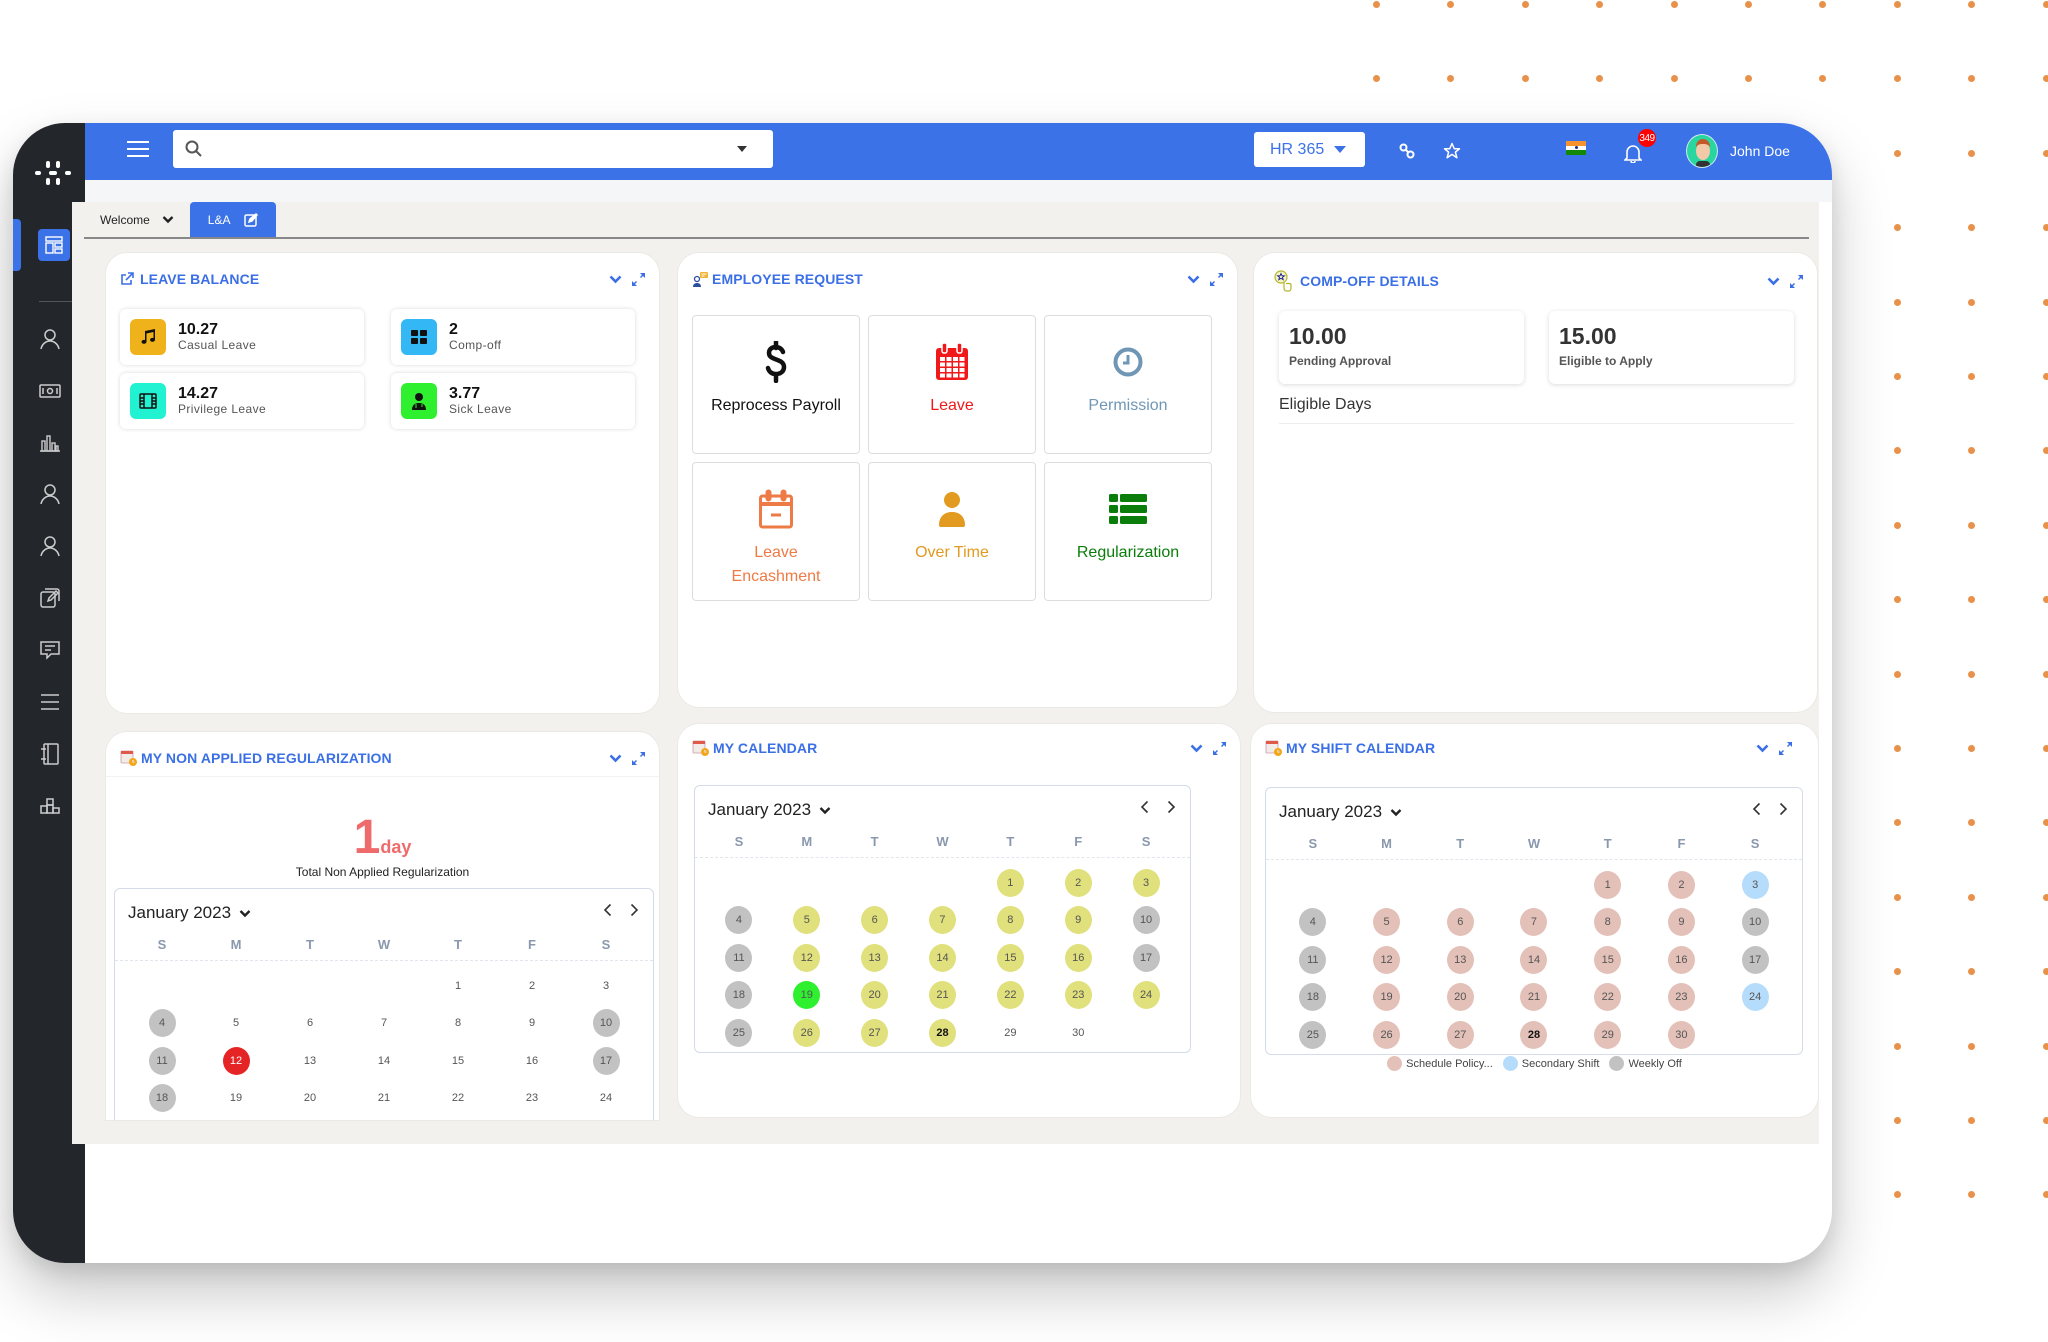  What do you see at coordinates (776, 384) in the screenshot?
I see `employee-request-tile: Reprocess Payroll` at bounding box center [776, 384].